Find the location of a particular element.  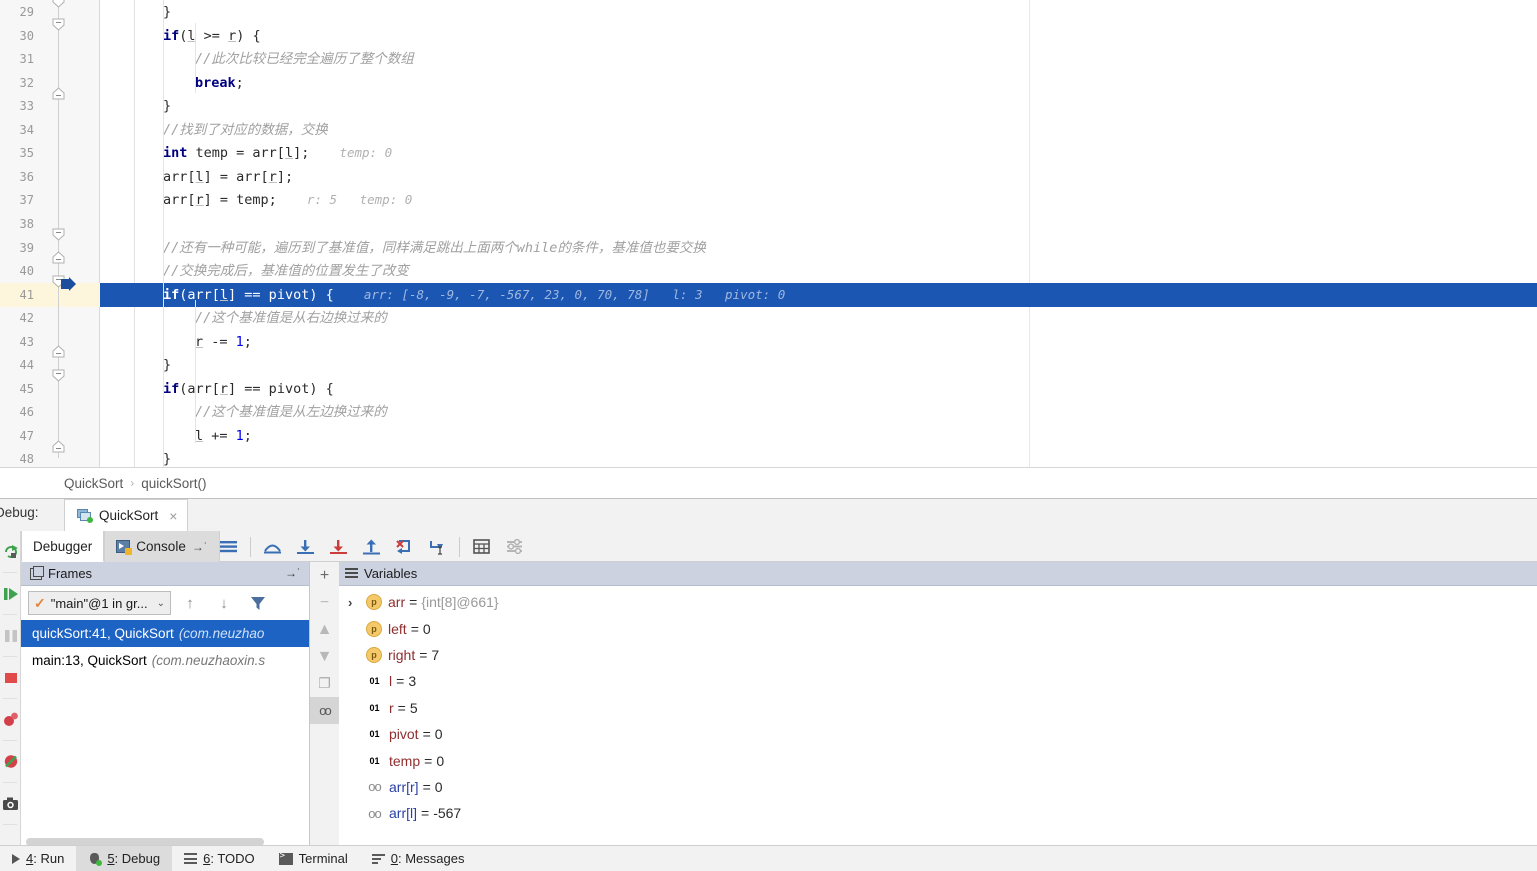

tab-debugger-label: Debugger is located at coordinates (63, 546).